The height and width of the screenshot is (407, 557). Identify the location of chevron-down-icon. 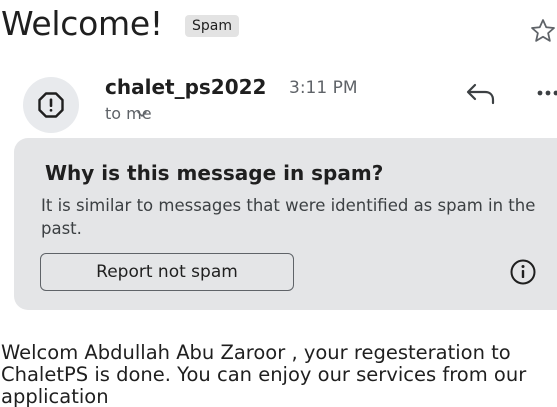
(142, 114).